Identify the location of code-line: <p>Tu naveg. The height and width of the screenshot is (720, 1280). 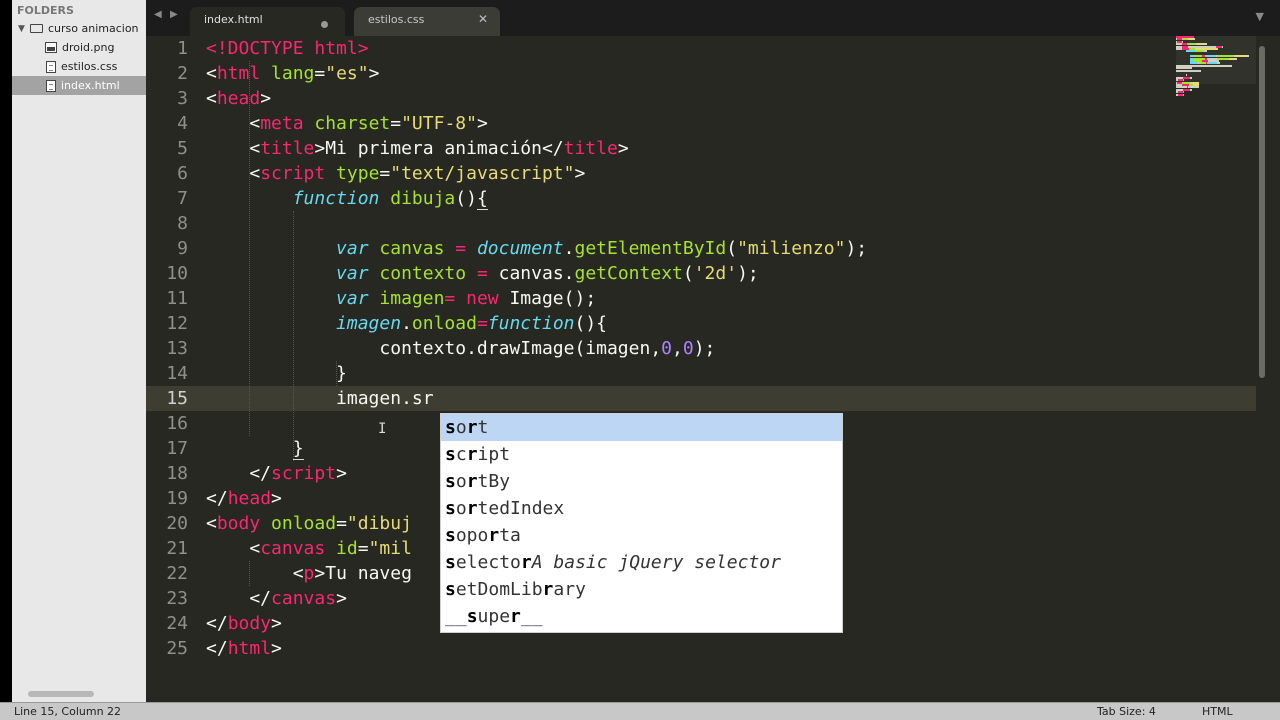
(309, 573).